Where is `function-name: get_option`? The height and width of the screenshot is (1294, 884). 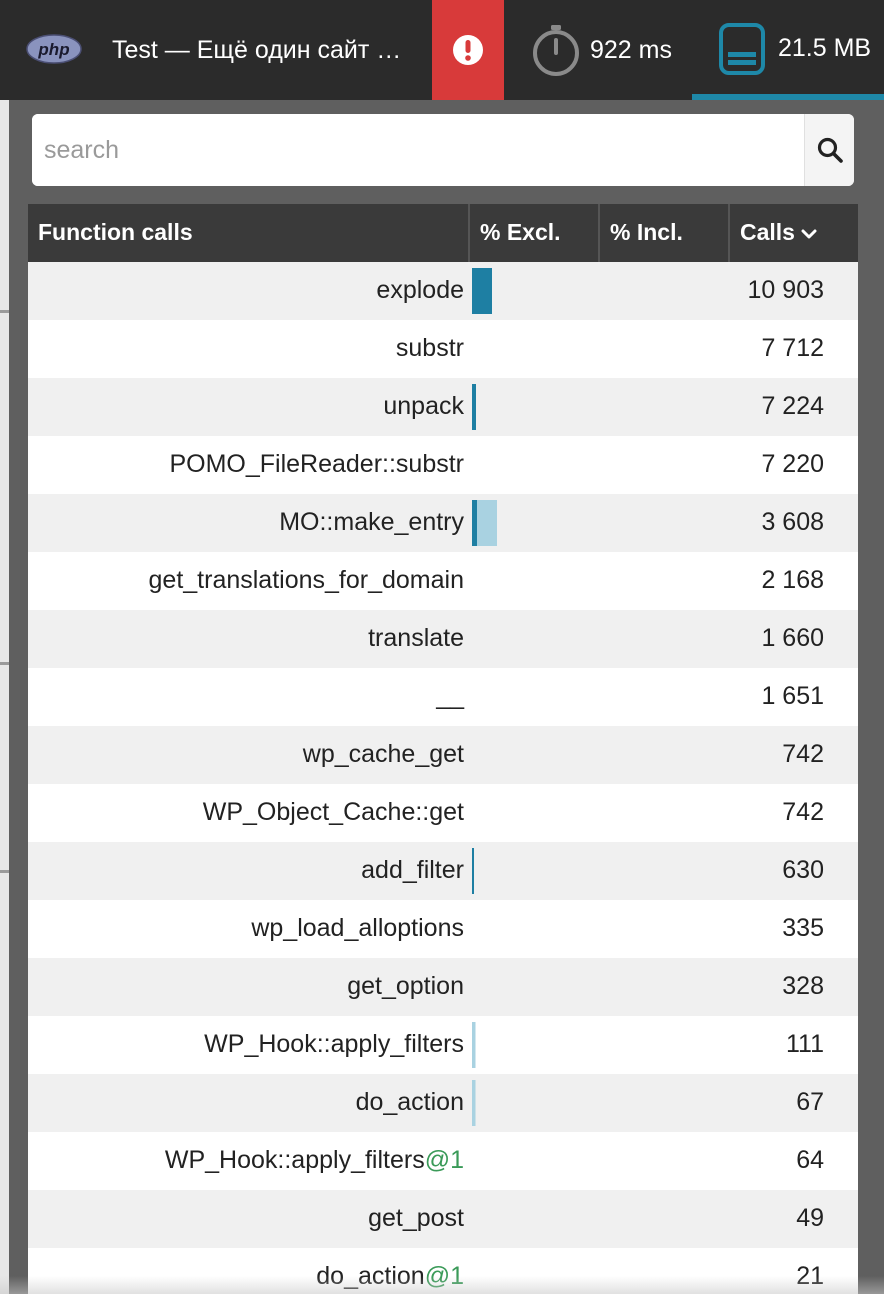 function-name: get_option is located at coordinates (405, 986).